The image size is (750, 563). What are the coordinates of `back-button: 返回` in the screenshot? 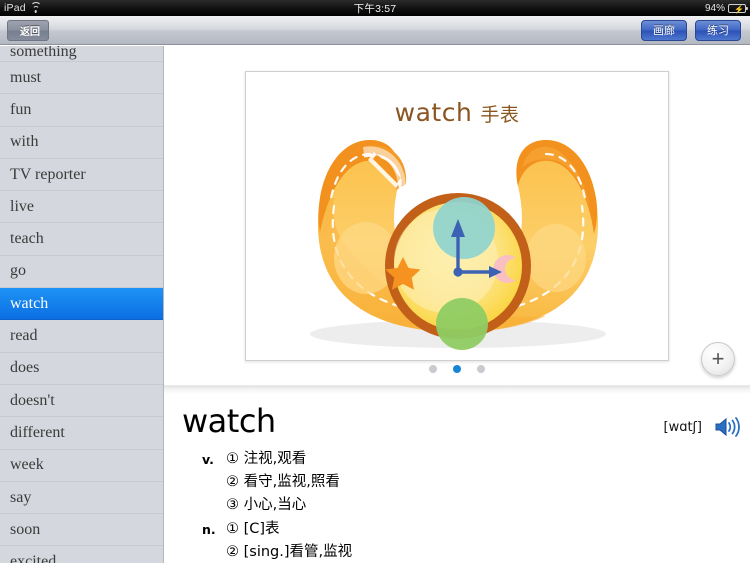 It's located at (28, 30).